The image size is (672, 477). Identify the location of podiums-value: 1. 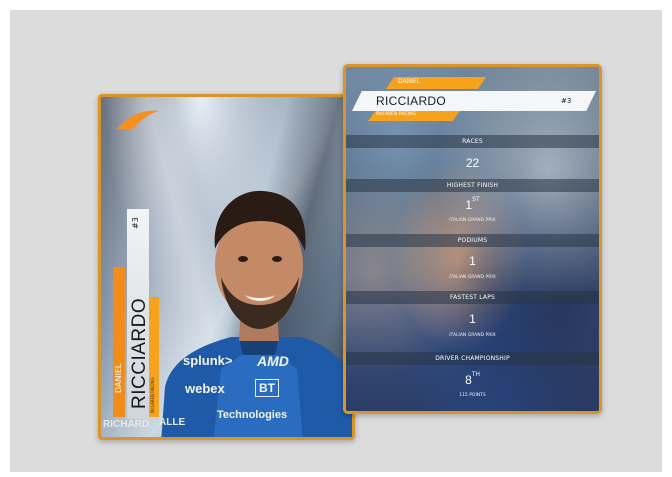
(472, 261).